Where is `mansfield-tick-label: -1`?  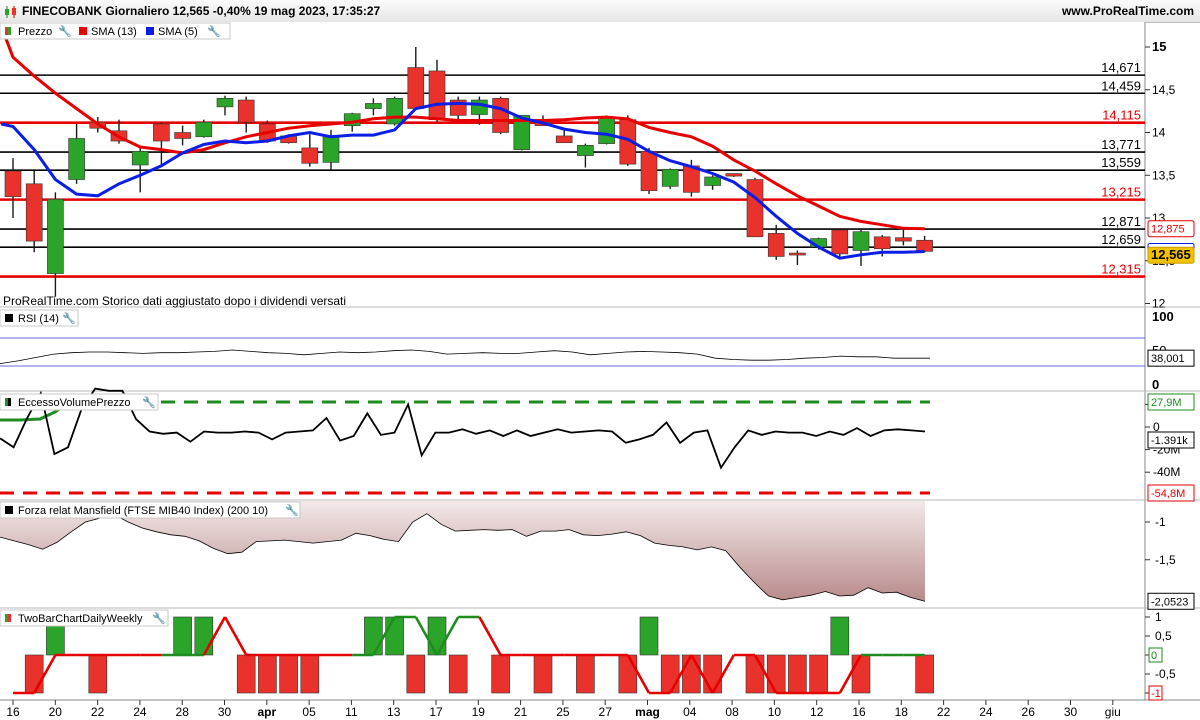
mansfield-tick-label: -1 is located at coordinates (1160, 522).